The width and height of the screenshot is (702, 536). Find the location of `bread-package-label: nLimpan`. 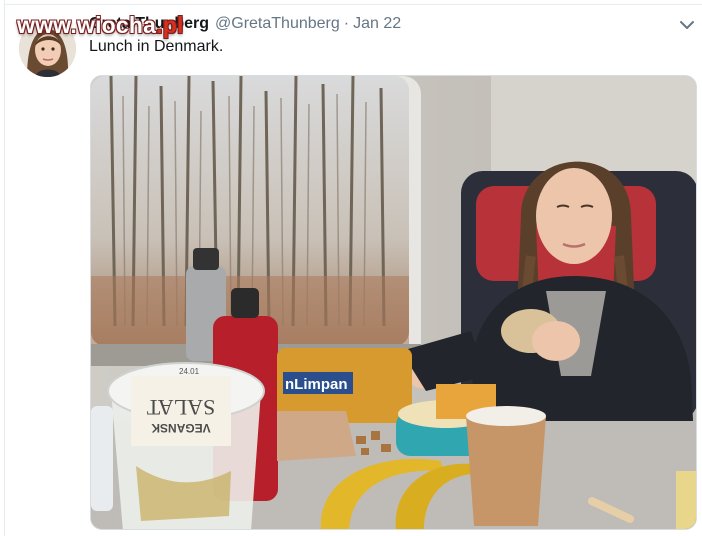

bread-package-label: nLimpan is located at coordinates (316, 384).